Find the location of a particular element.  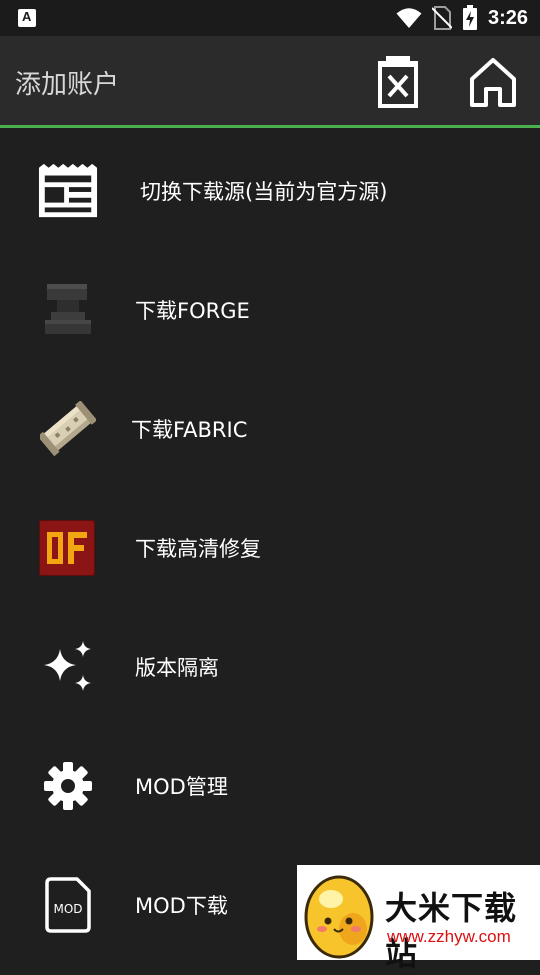

optifine-icon is located at coordinates (67, 548).